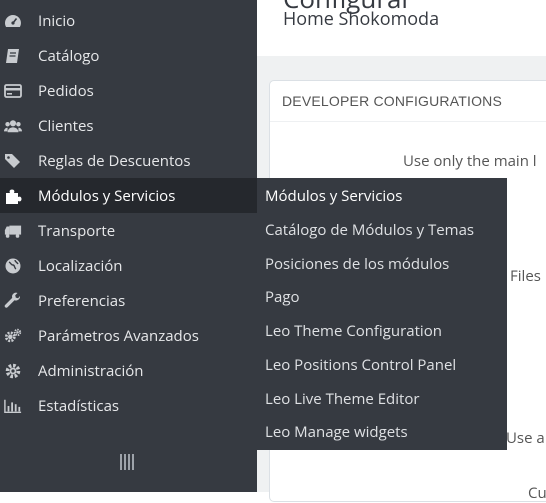 The width and height of the screenshot is (546, 503). What do you see at coordinates (128, 90) in the screenshot?
I see `sidebar-item-pedidos: Pedidos` at bounding box center [128, 90].